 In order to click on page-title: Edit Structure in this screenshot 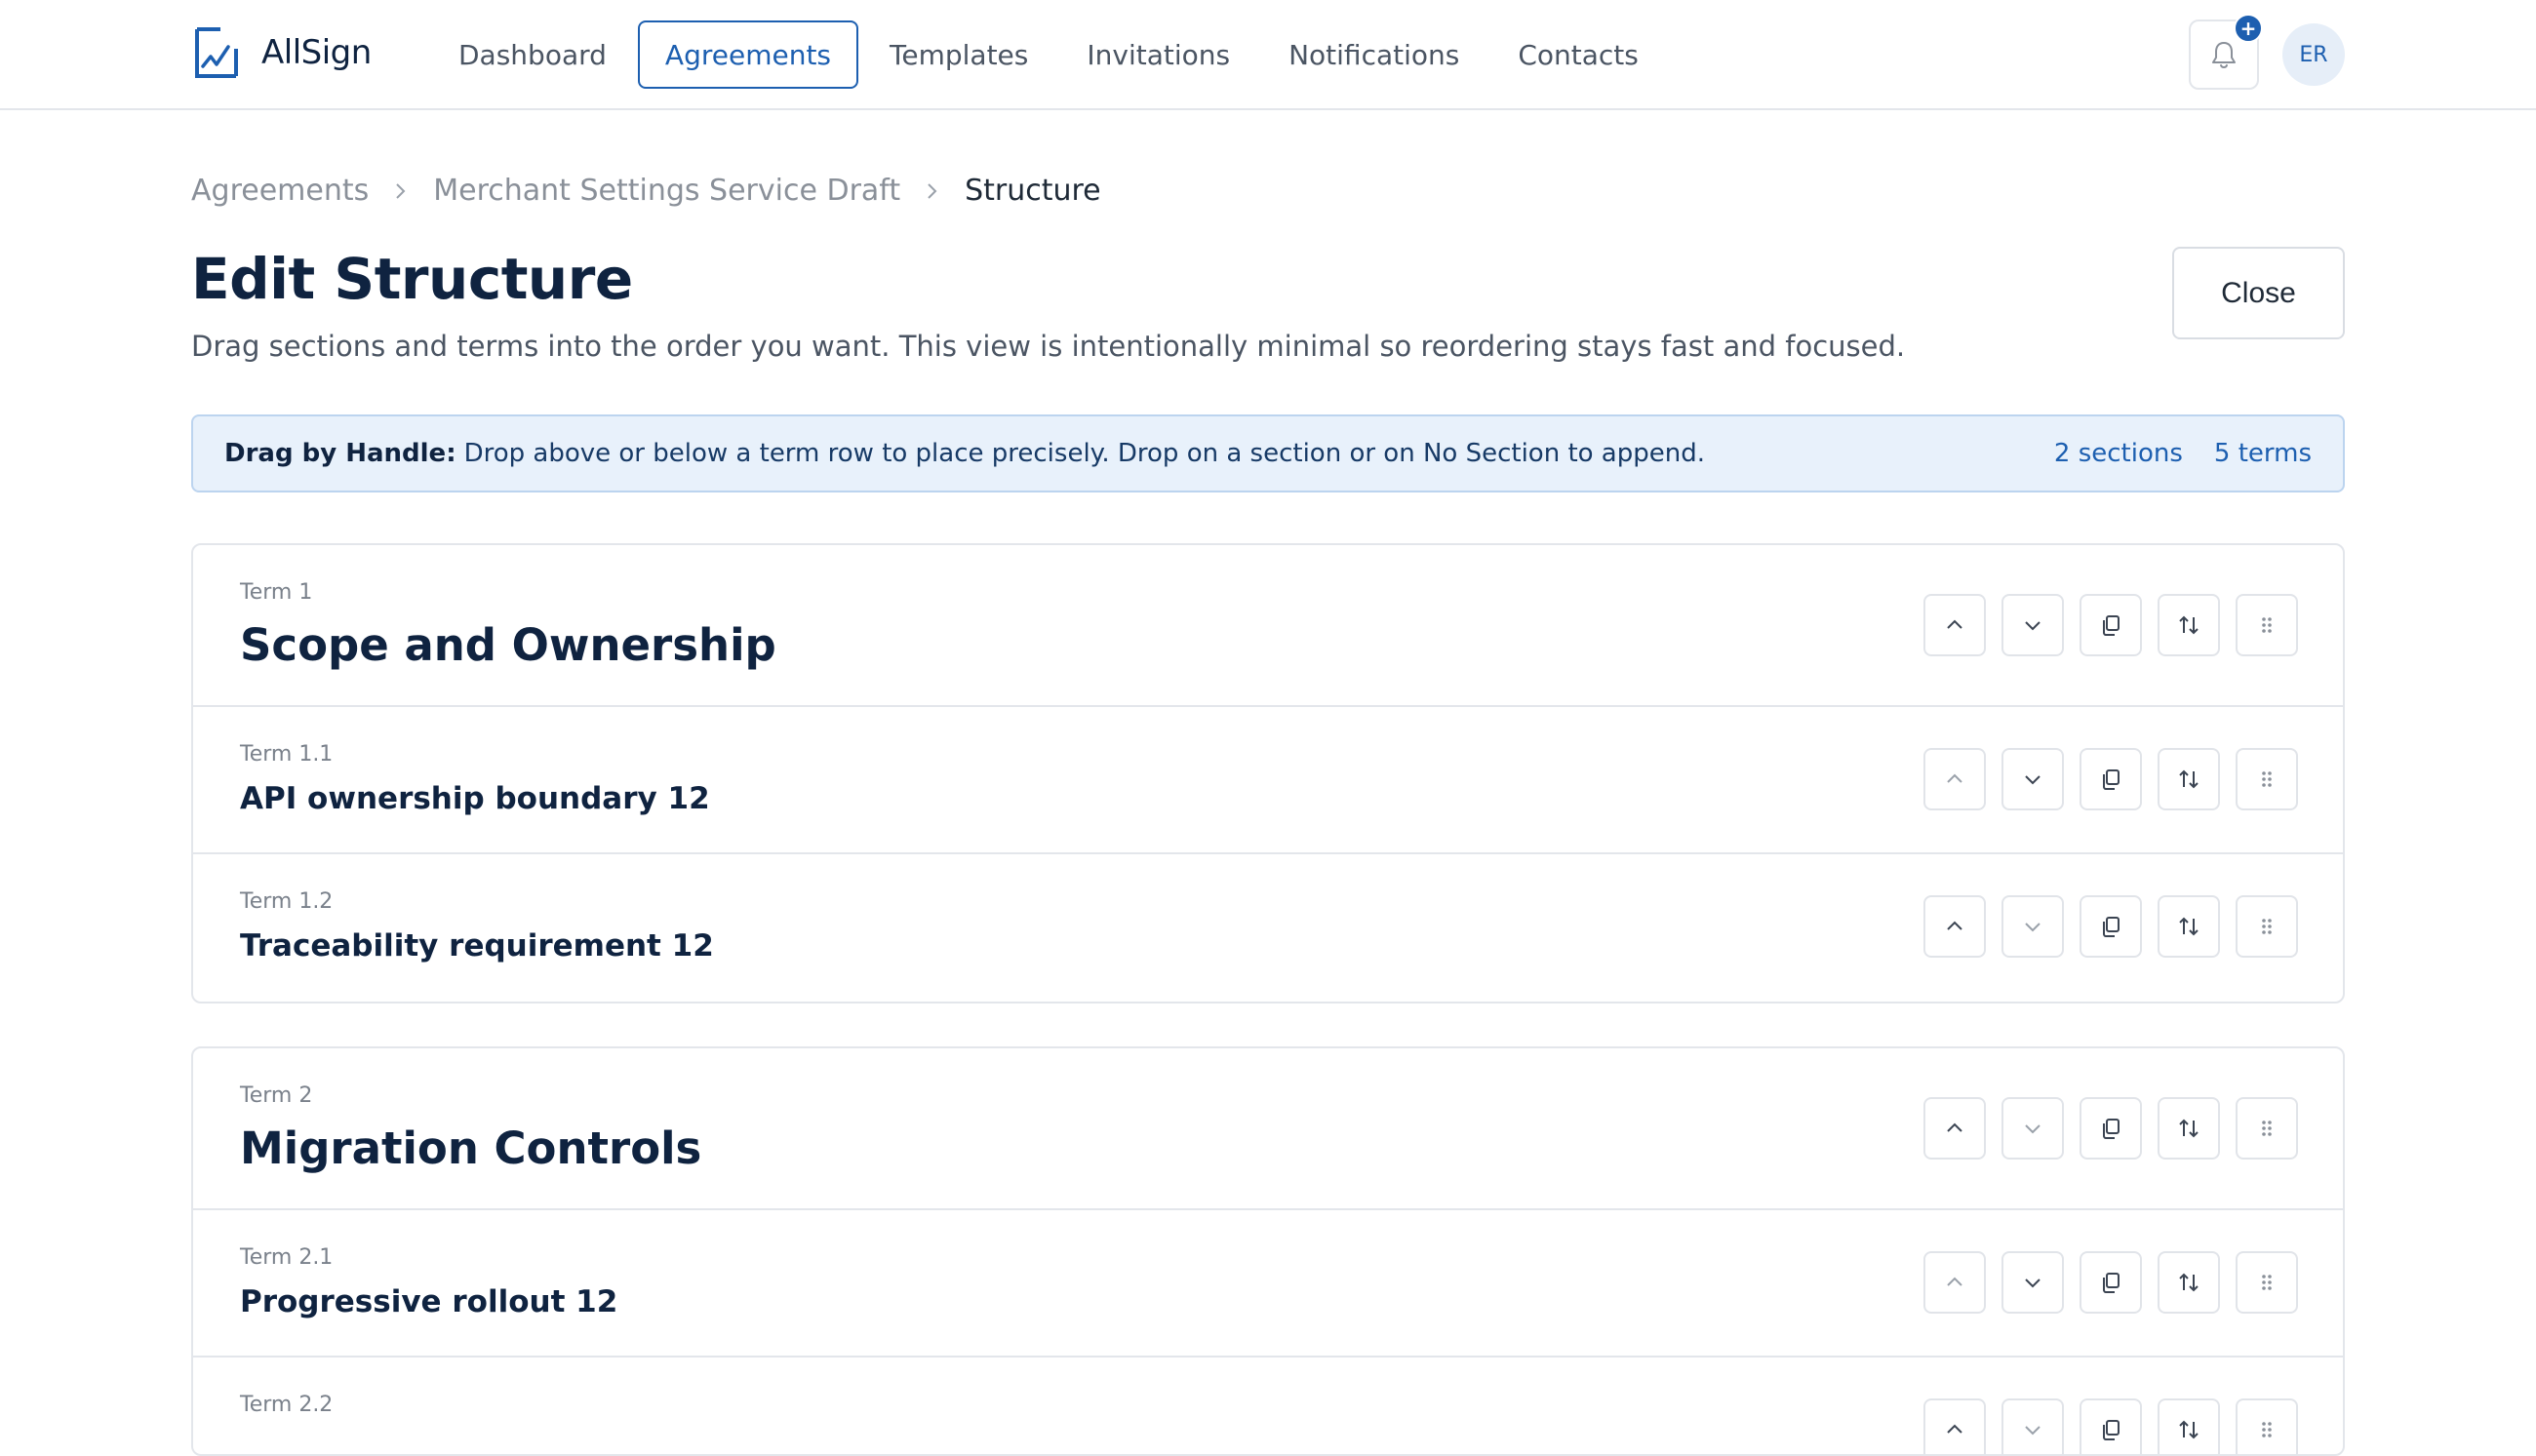, I will do `click(412, 279)`.